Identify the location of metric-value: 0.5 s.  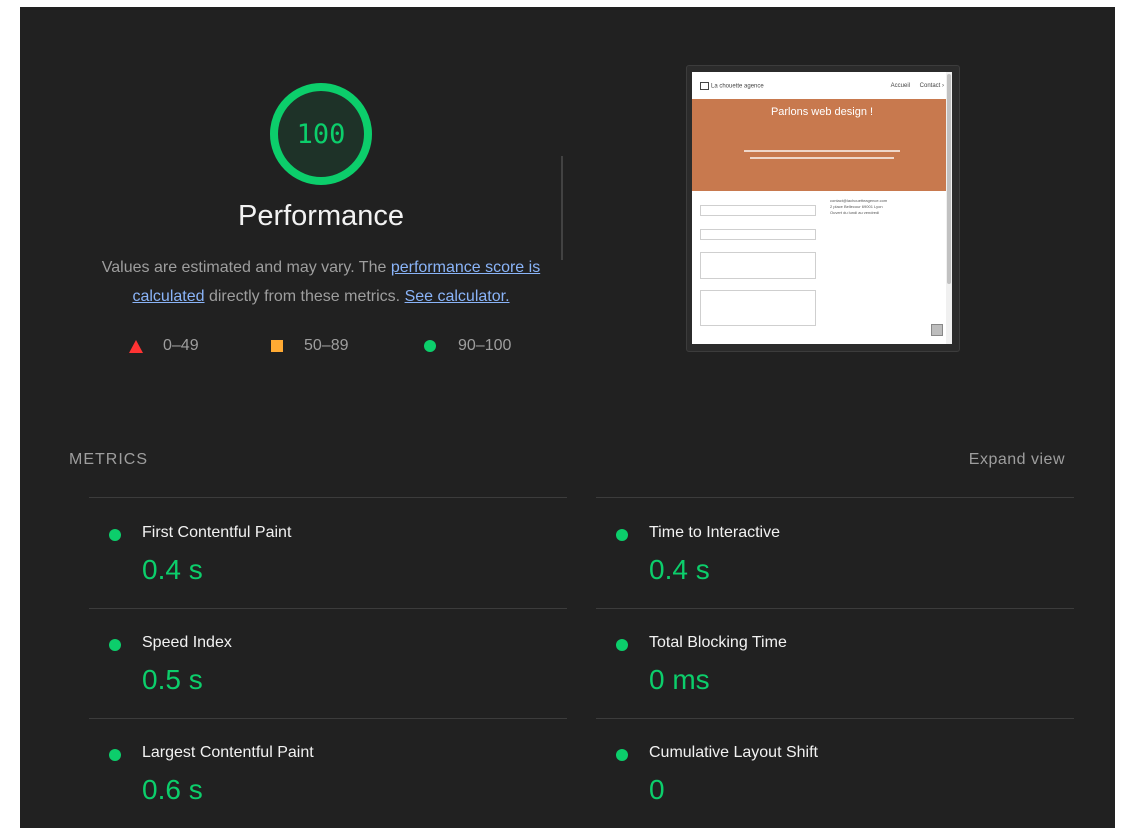
(172, 679).